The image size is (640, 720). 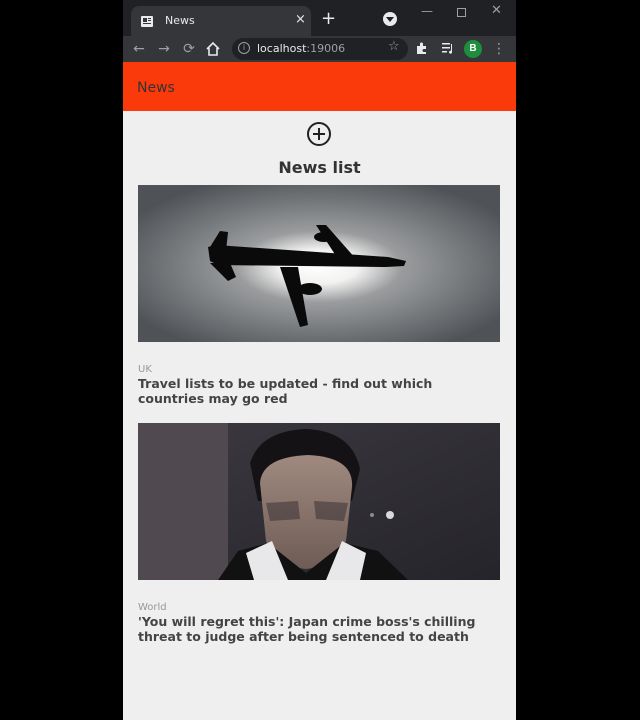 What do you see at coordinates (328, 19) in the screenshot?
I see `new-tab-button: +` at bounding box center [328, 19].